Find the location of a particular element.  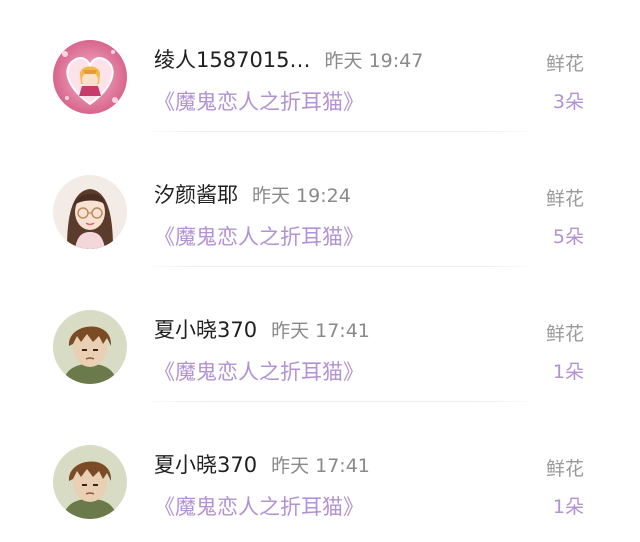

gift-count: 5朵 is located at coordinates (568, 237).